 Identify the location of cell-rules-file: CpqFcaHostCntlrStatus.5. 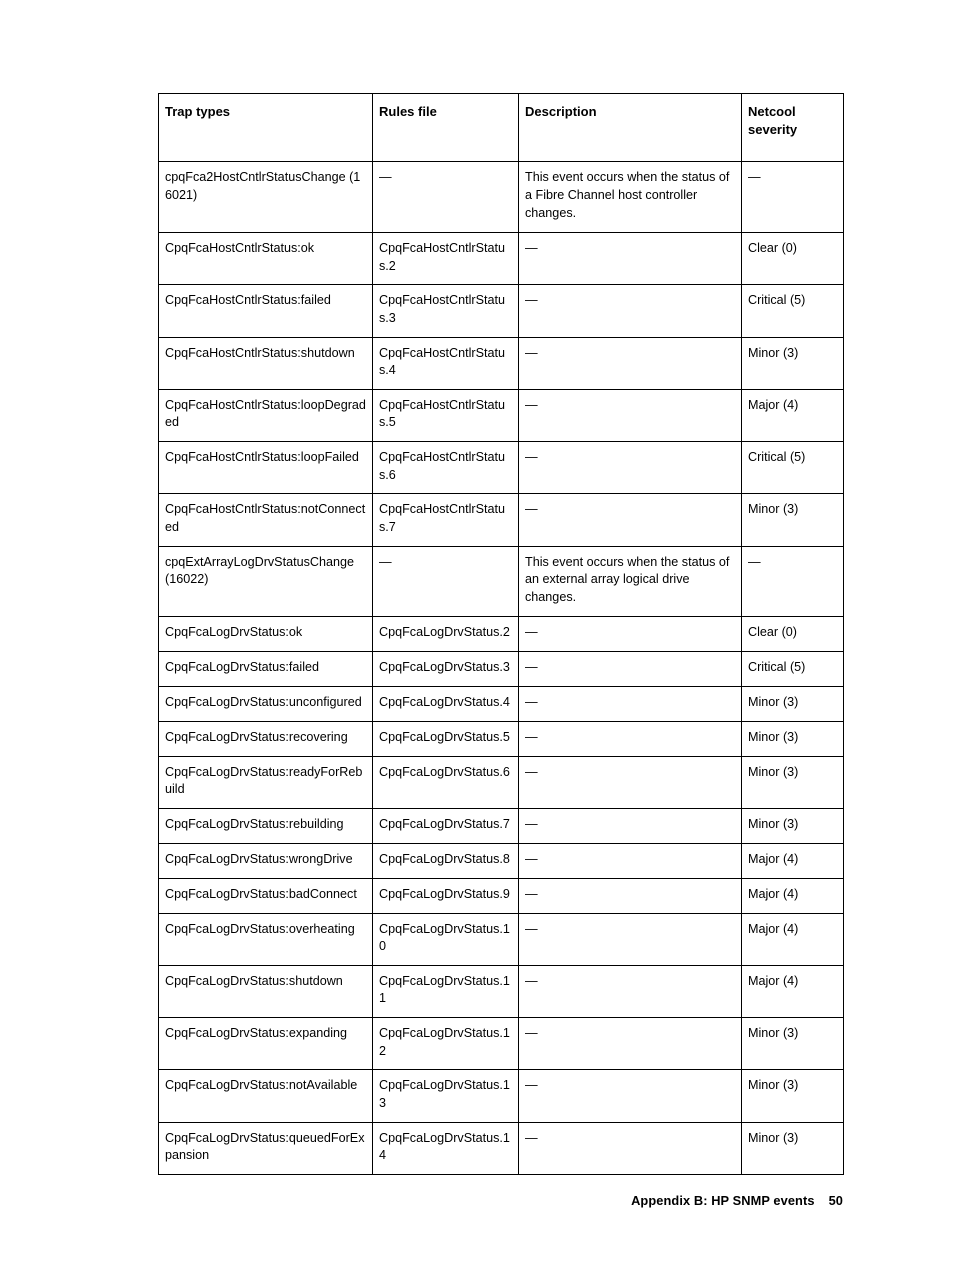
(445, 415).